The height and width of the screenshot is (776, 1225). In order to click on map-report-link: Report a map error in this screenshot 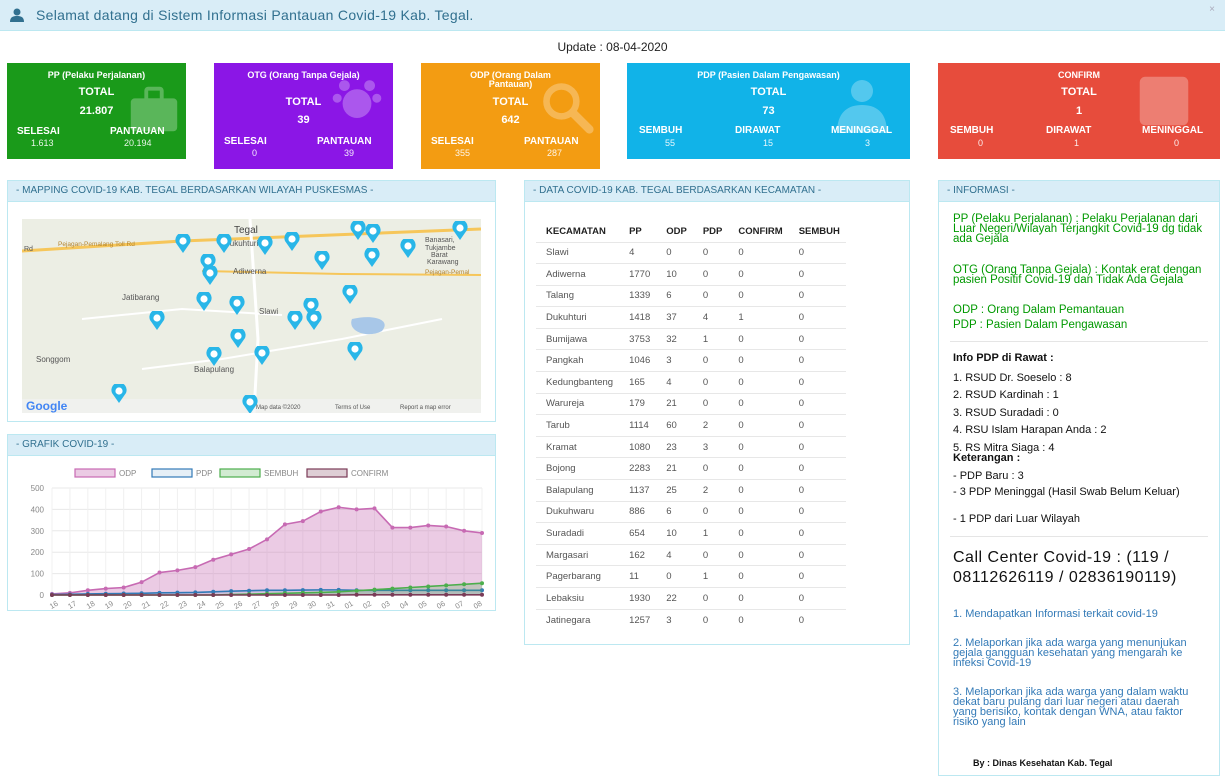, I will do `click(425, 408)`.